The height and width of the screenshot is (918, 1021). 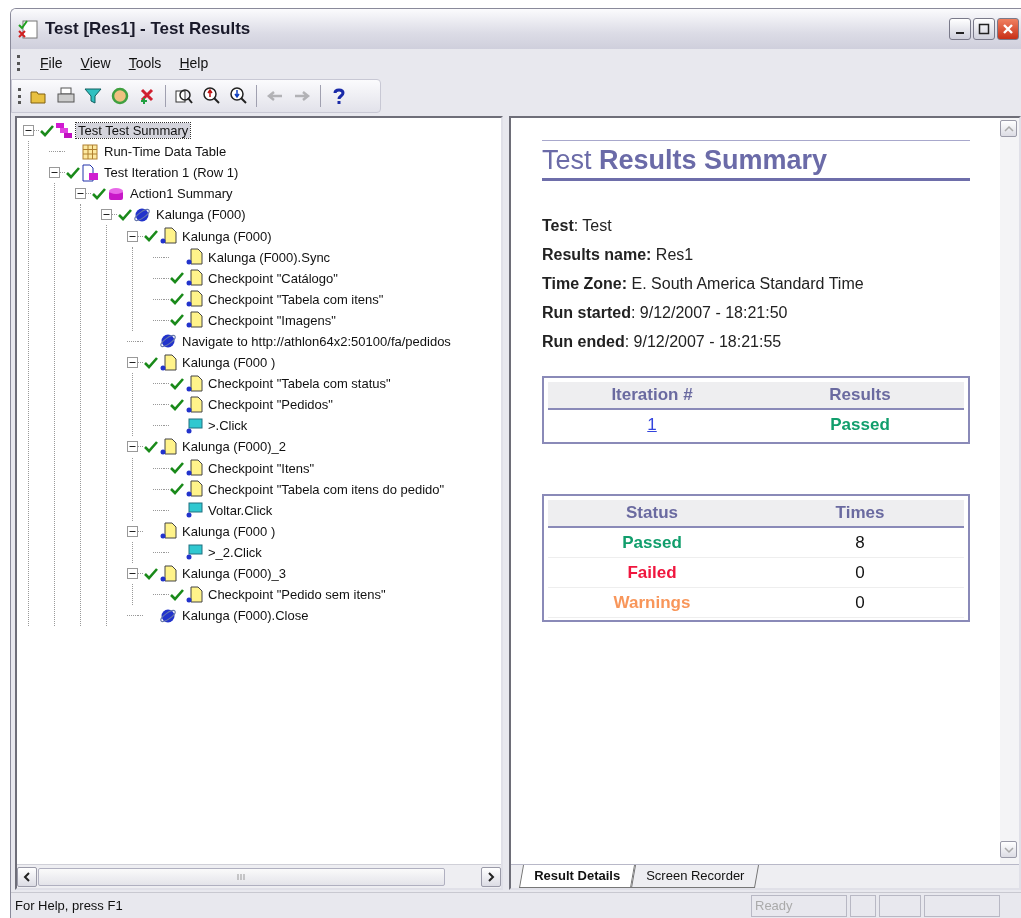 What do you see at coordinates (147, 96) in the screenshot?
I see `remove-icon` at bounding box center [147, 96].